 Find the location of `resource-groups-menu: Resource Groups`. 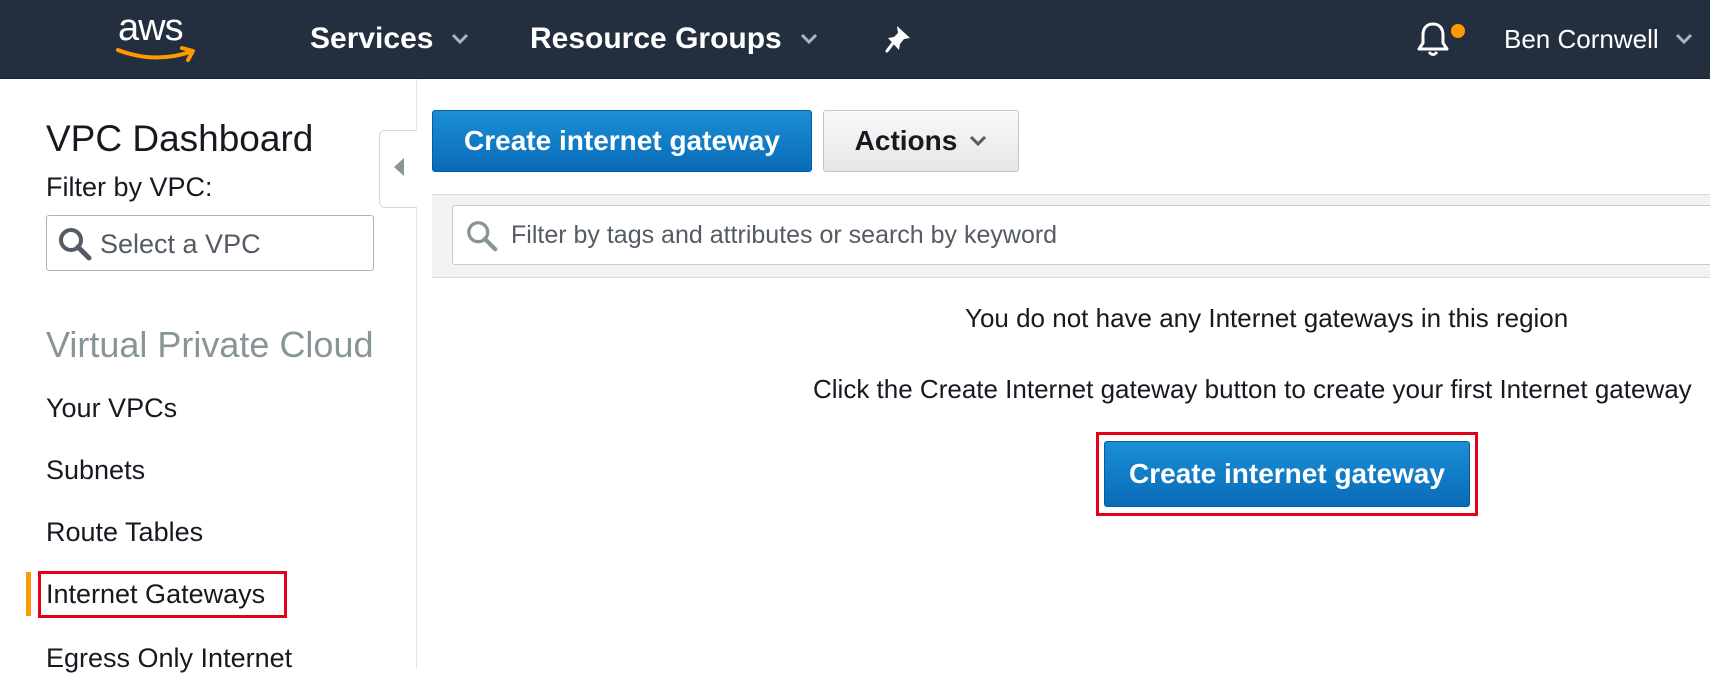

resource-groups-menu: Resource Groups is located at coordinates (674, 39).